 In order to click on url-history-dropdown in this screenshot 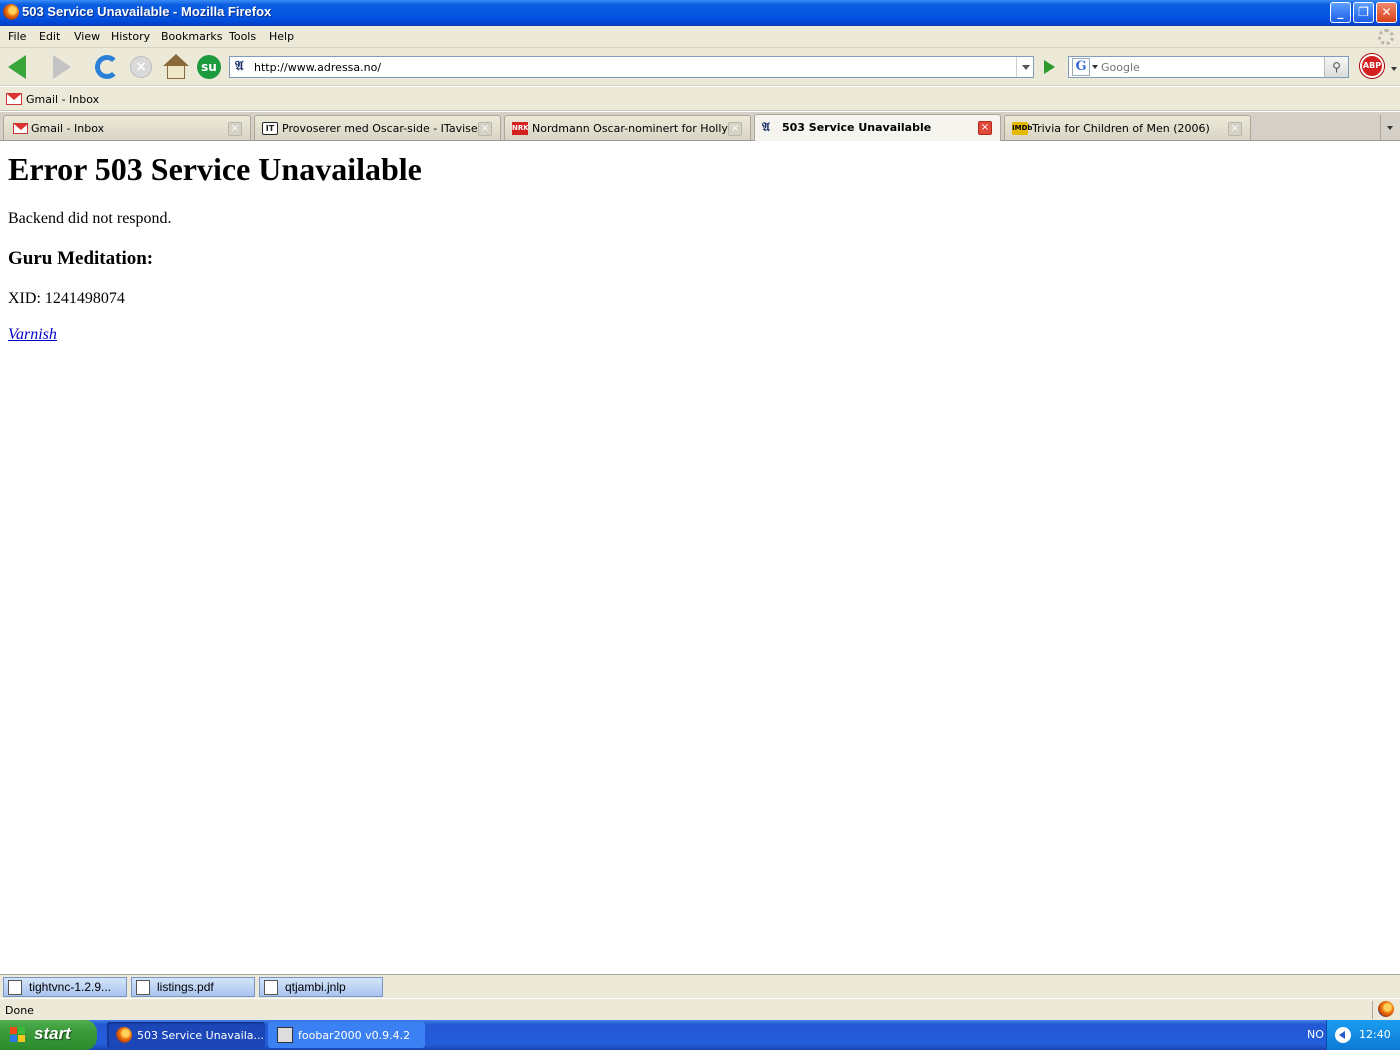, I will do `click(1024, 67)`.